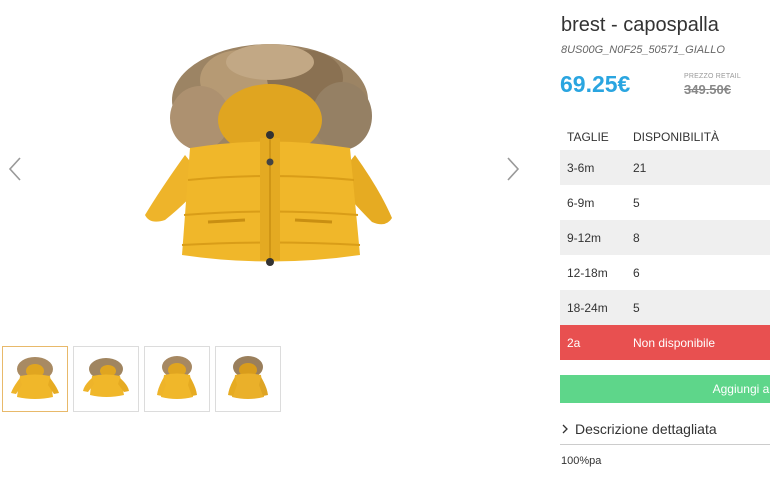 The image size is (770, 477). I want to click on size-row: 3-6m 21, so click(665, 167).